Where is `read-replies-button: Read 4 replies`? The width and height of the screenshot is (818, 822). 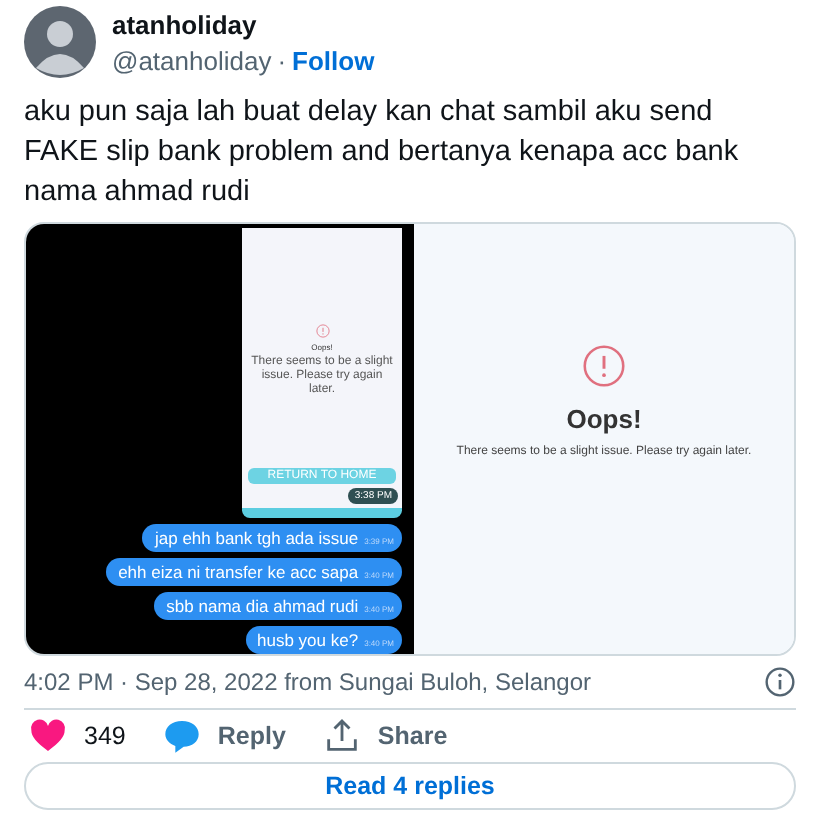
read-replies-button: Read 4 replies is located at coordinates (410, 786).